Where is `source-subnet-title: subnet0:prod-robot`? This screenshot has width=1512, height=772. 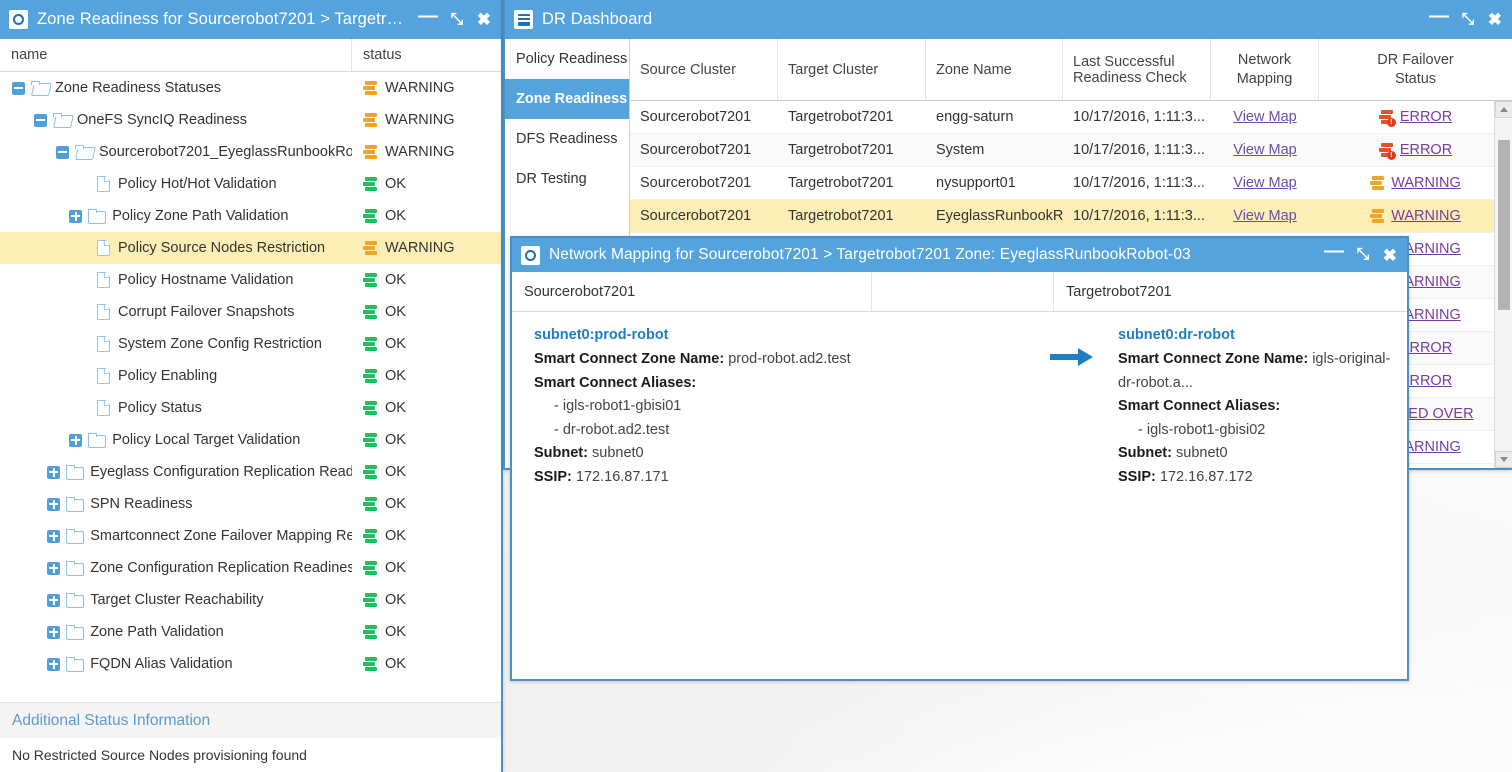
source-subnet-title: subnet0:prod-robot is located at coordinates (601, 335).